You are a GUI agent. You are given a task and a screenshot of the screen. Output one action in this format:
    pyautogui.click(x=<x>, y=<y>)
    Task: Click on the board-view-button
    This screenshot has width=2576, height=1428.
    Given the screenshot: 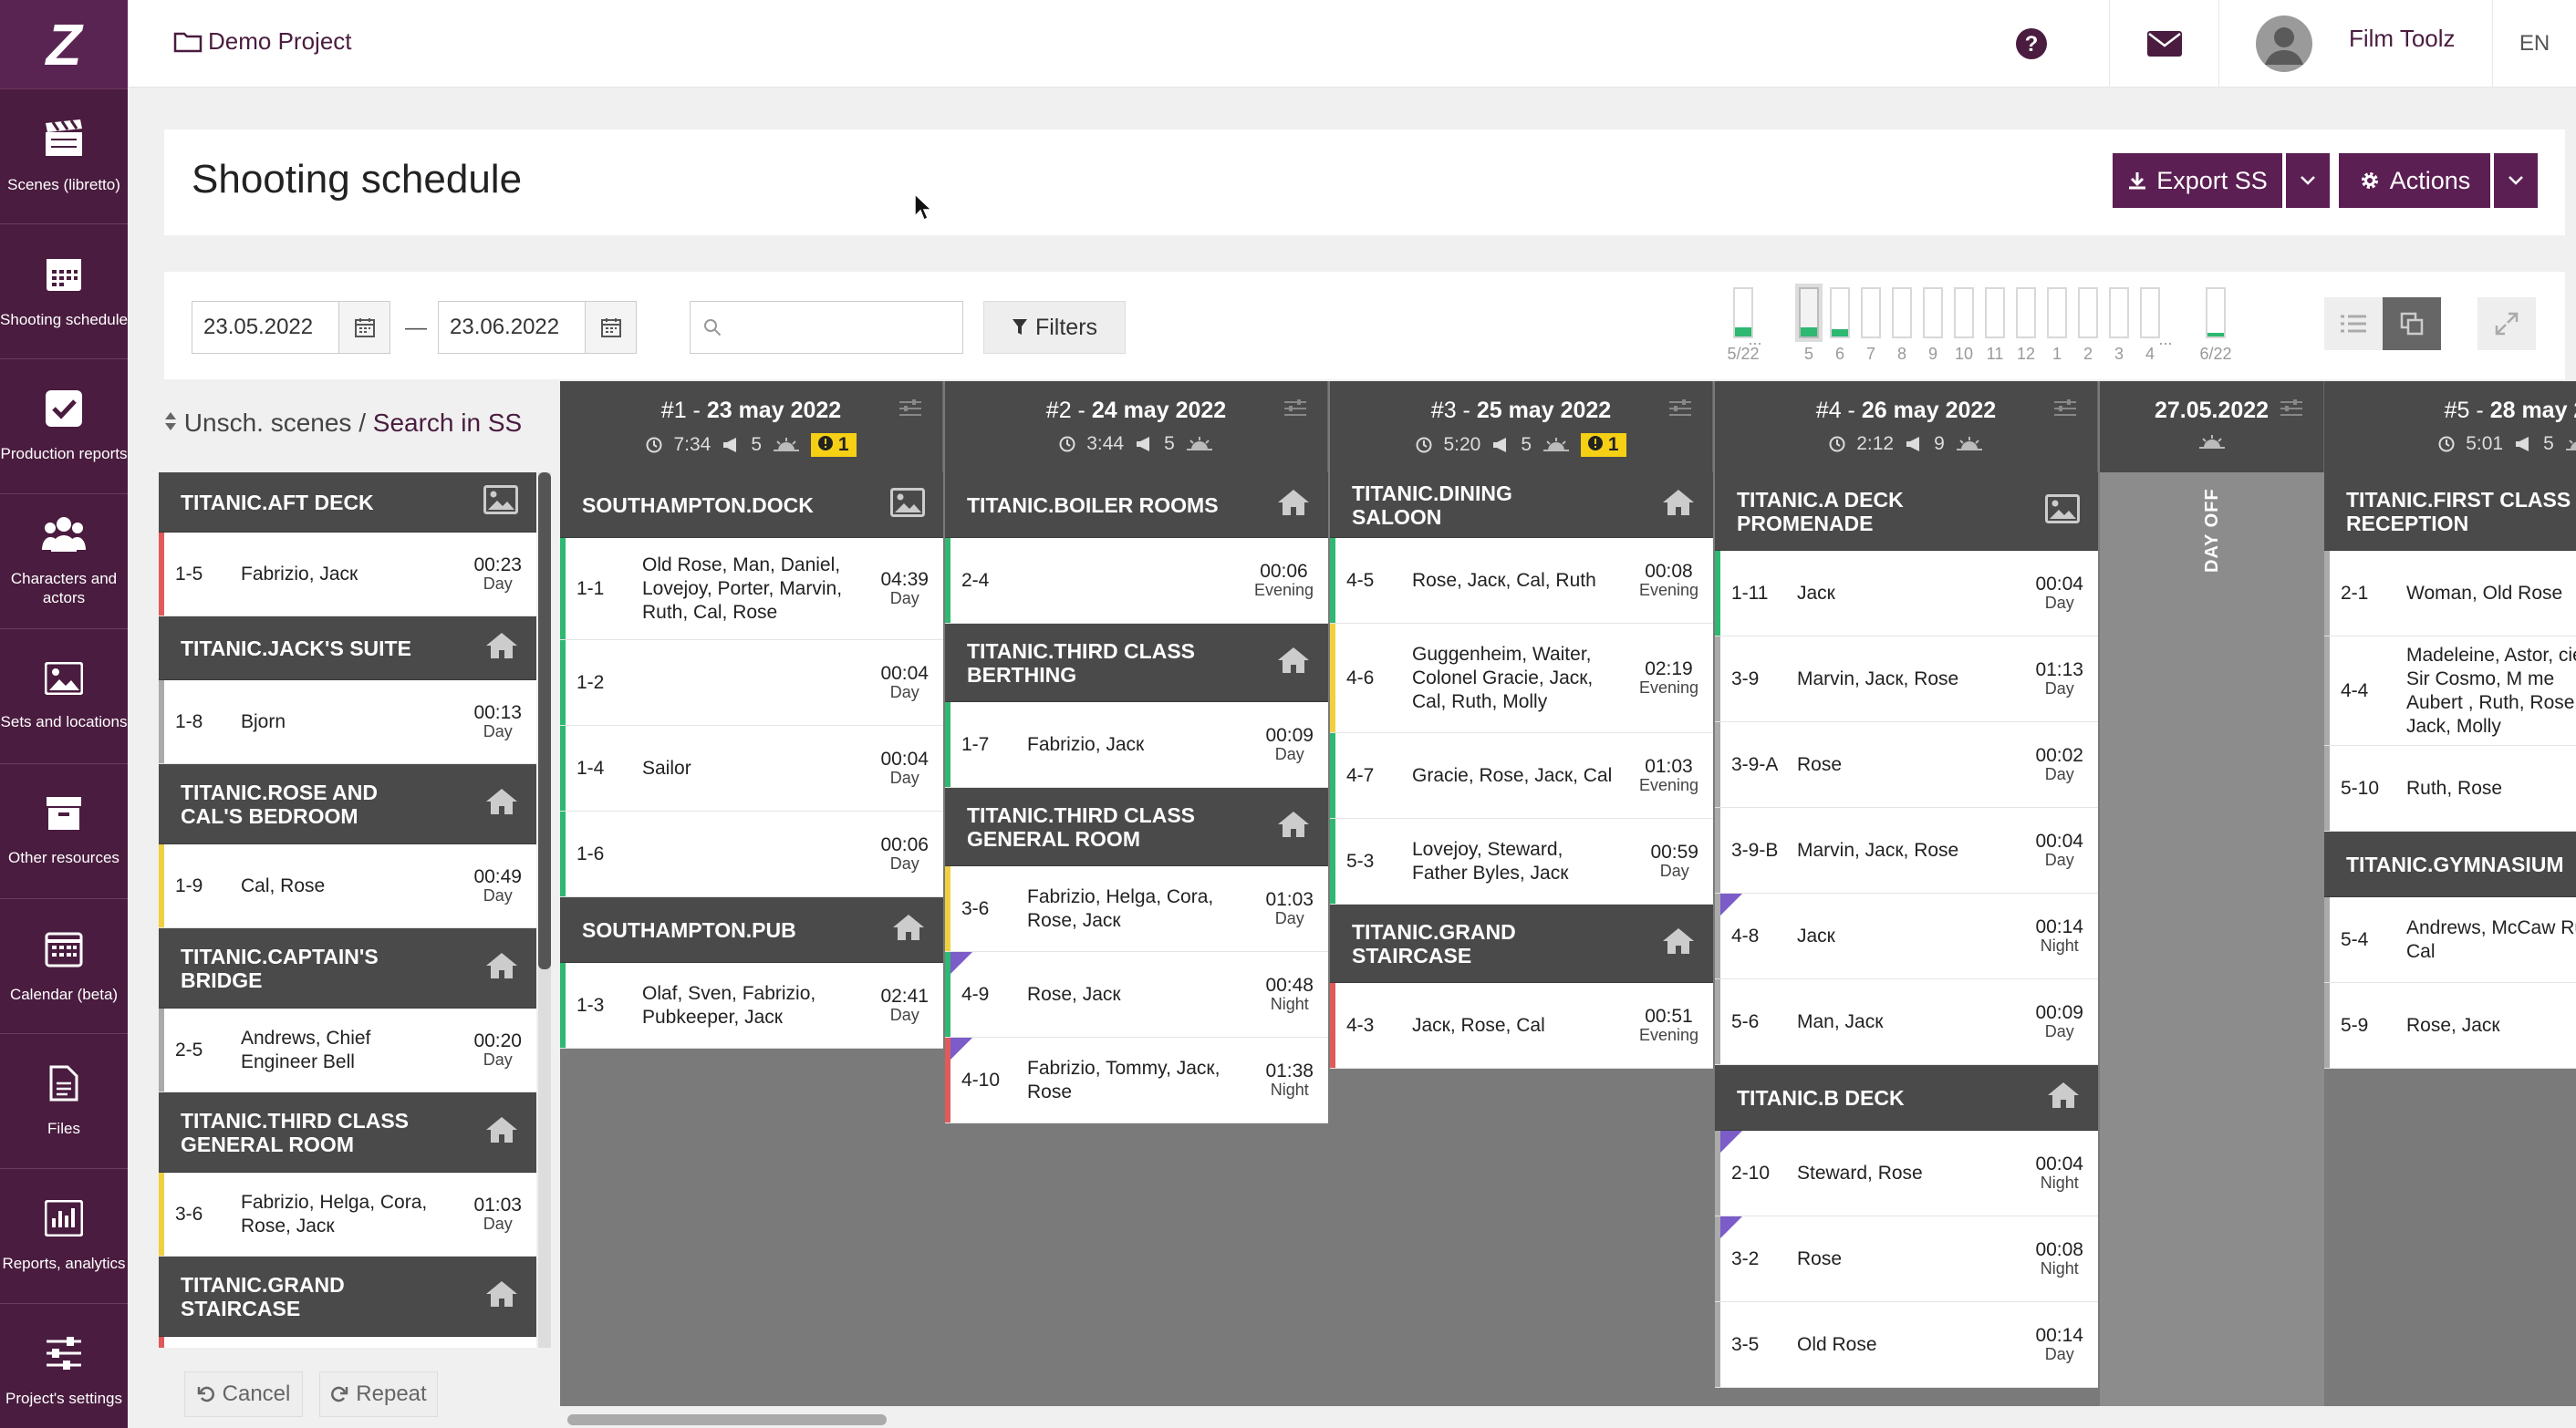 What is the action you would take?
    pyautogui.click(x=2412, y=324)
    